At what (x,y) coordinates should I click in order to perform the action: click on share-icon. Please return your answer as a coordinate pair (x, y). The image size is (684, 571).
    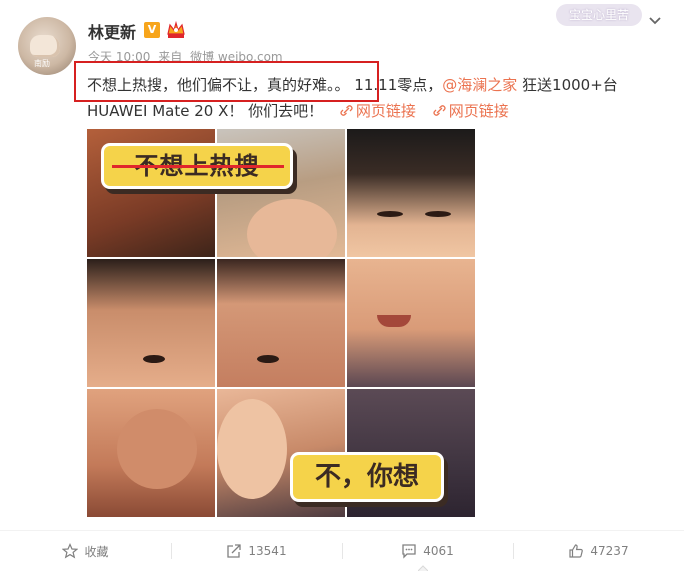
    Looking at the image, I should click on (234, 551).